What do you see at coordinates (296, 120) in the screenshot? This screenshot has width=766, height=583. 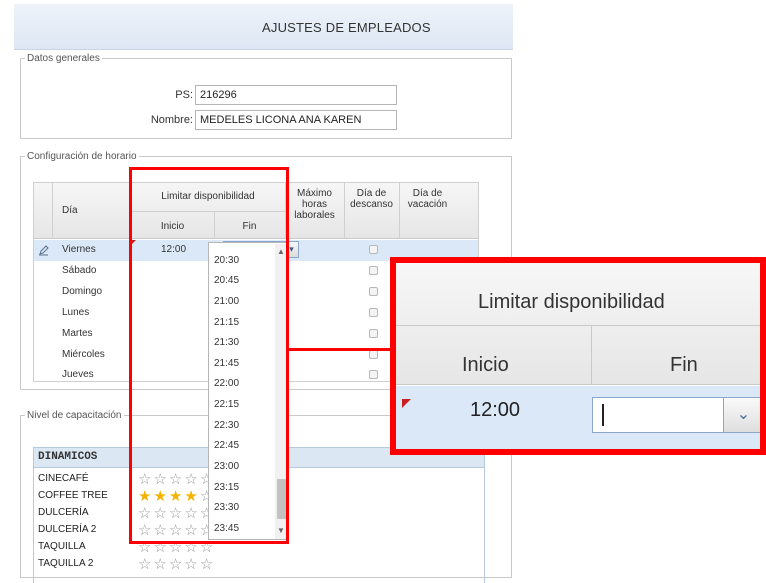 I see `name-field: MEDELES LICONA ANA KAREN` at bounding box center [296, 120].